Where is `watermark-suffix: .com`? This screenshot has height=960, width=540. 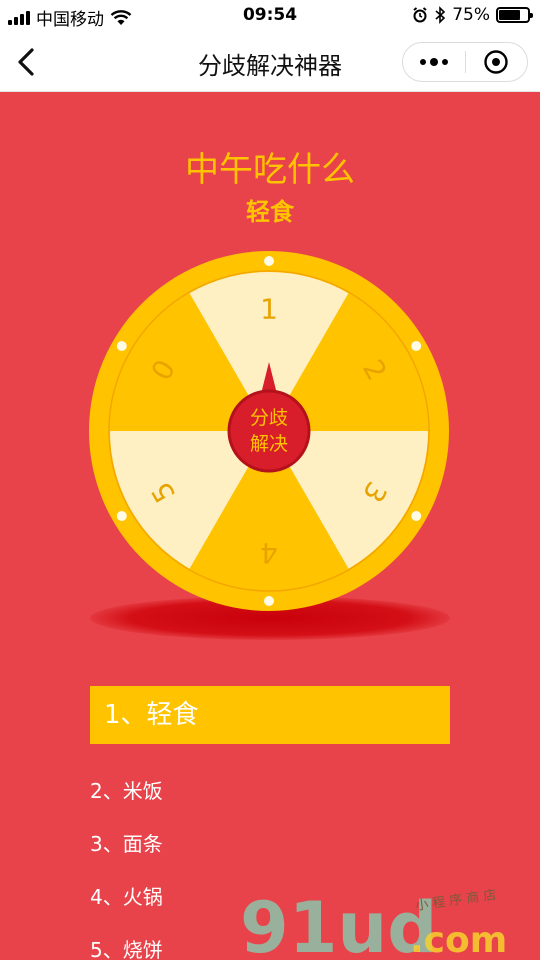 watermark-suffix: .com is located at coordinates (458, 940).